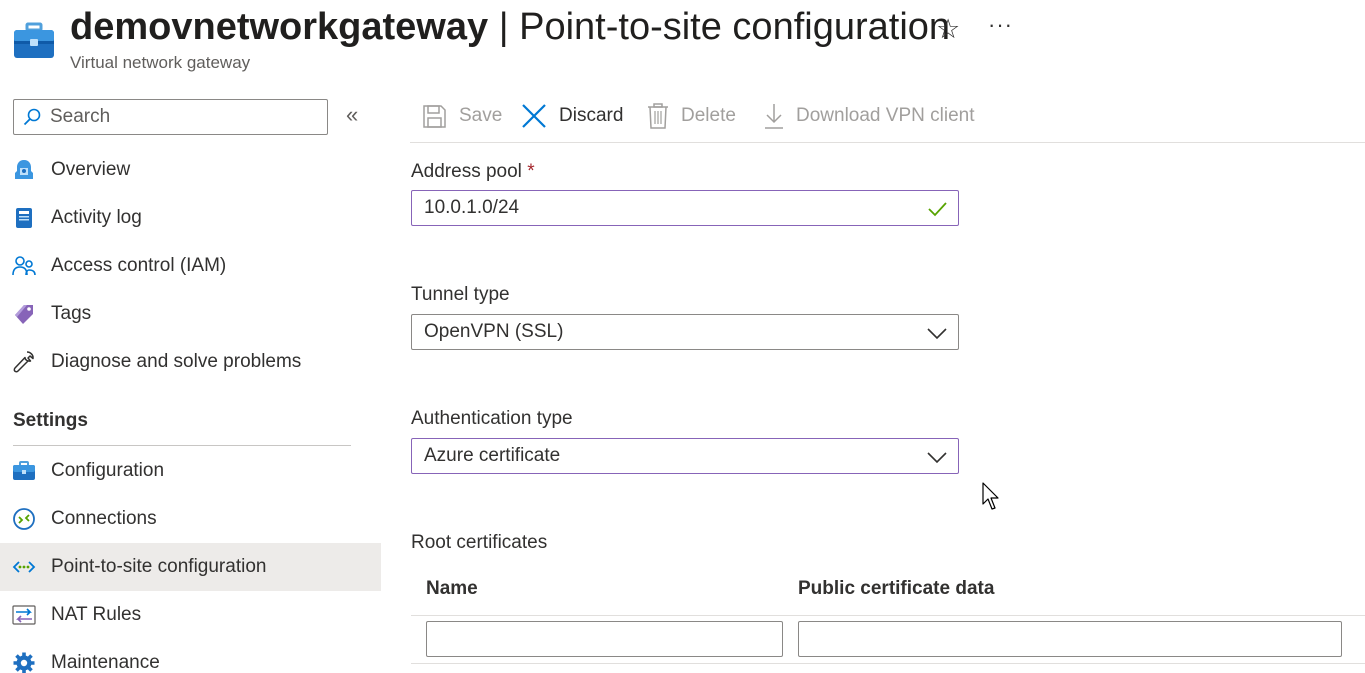 The width and height of the screenshot is (1365, 673). What do you see at coordinates (24, 662) in the screenshot?
I see `maintenance-gear-icon` at bounding box center [24, 662].